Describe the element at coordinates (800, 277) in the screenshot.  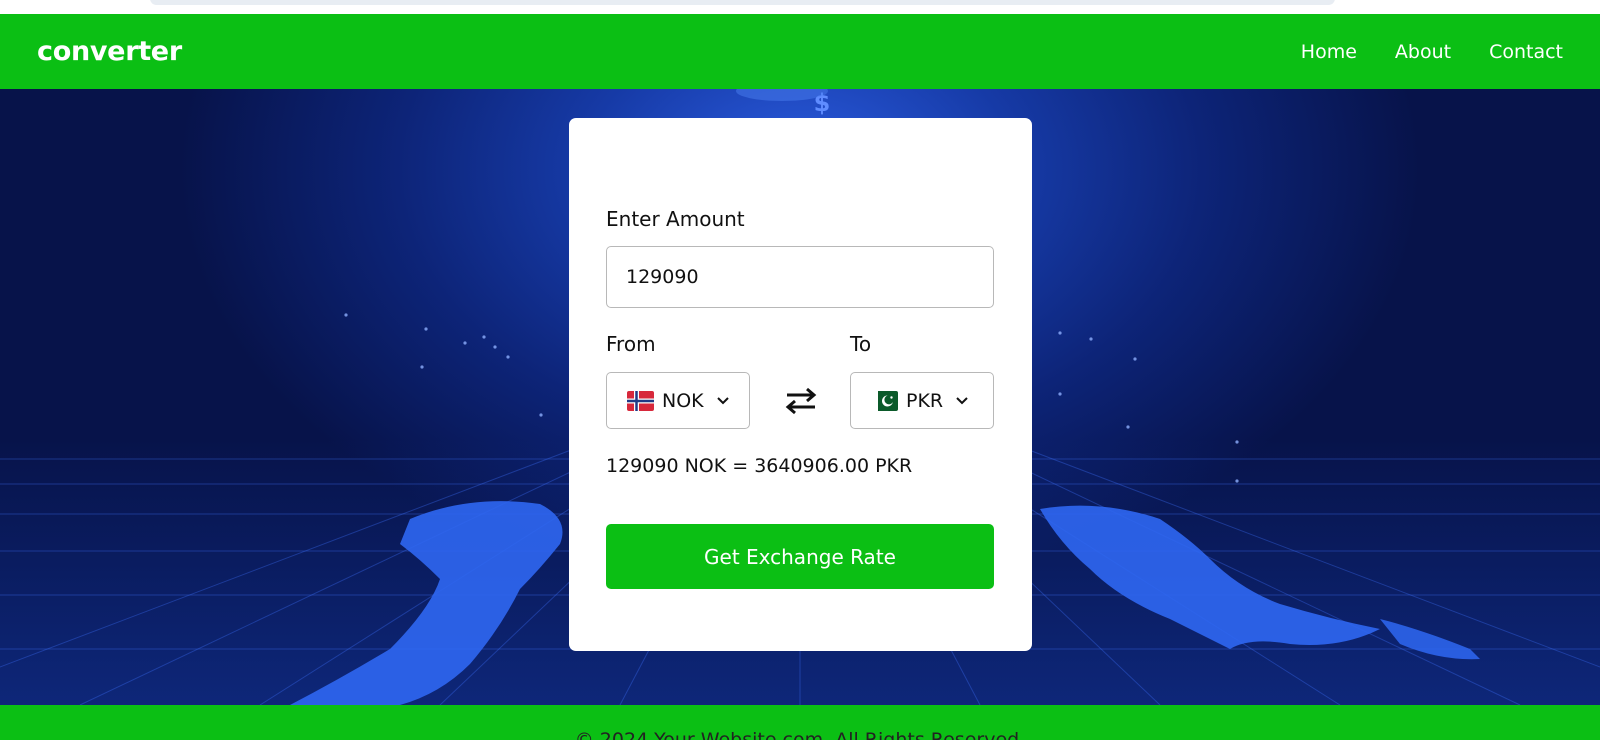
I see `amount-input` at that location.